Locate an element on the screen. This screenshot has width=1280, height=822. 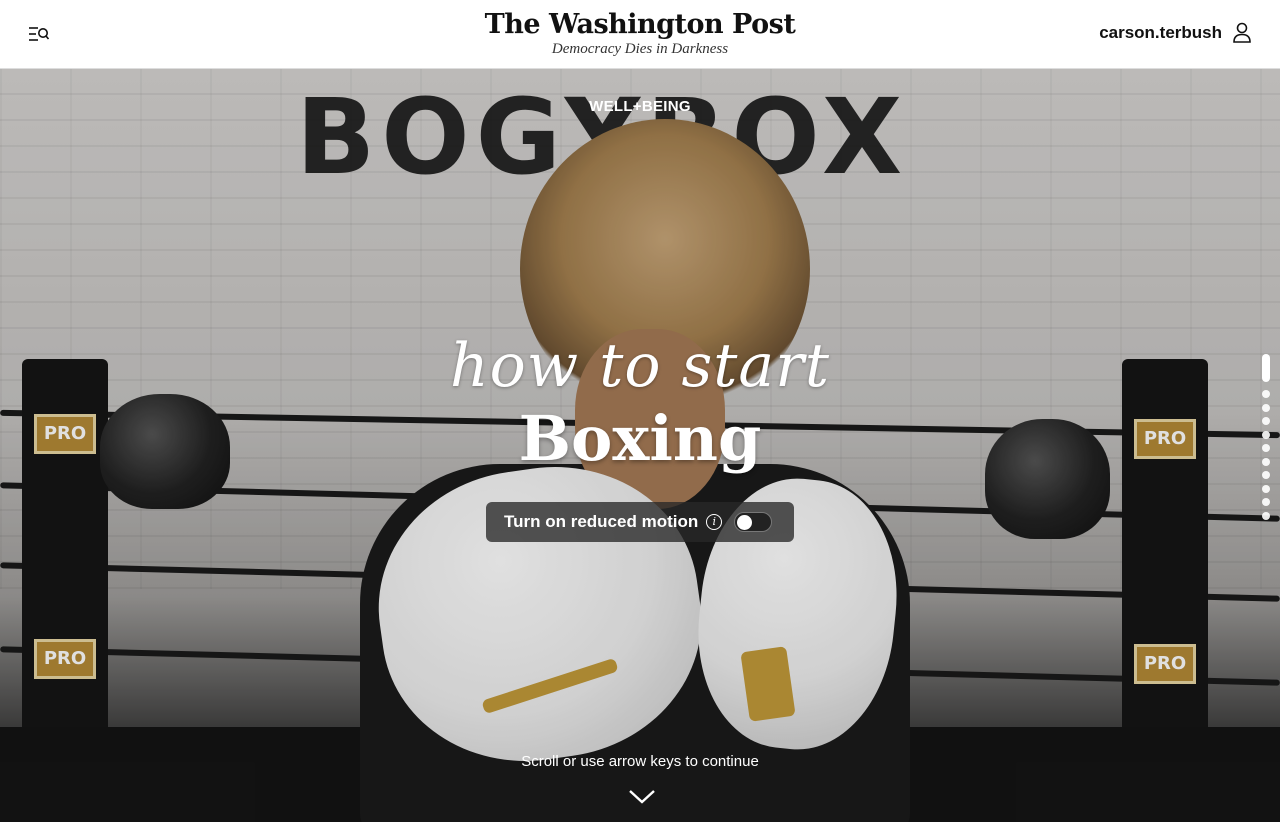
chevron-down-icon is located at coordinates (642, 797).